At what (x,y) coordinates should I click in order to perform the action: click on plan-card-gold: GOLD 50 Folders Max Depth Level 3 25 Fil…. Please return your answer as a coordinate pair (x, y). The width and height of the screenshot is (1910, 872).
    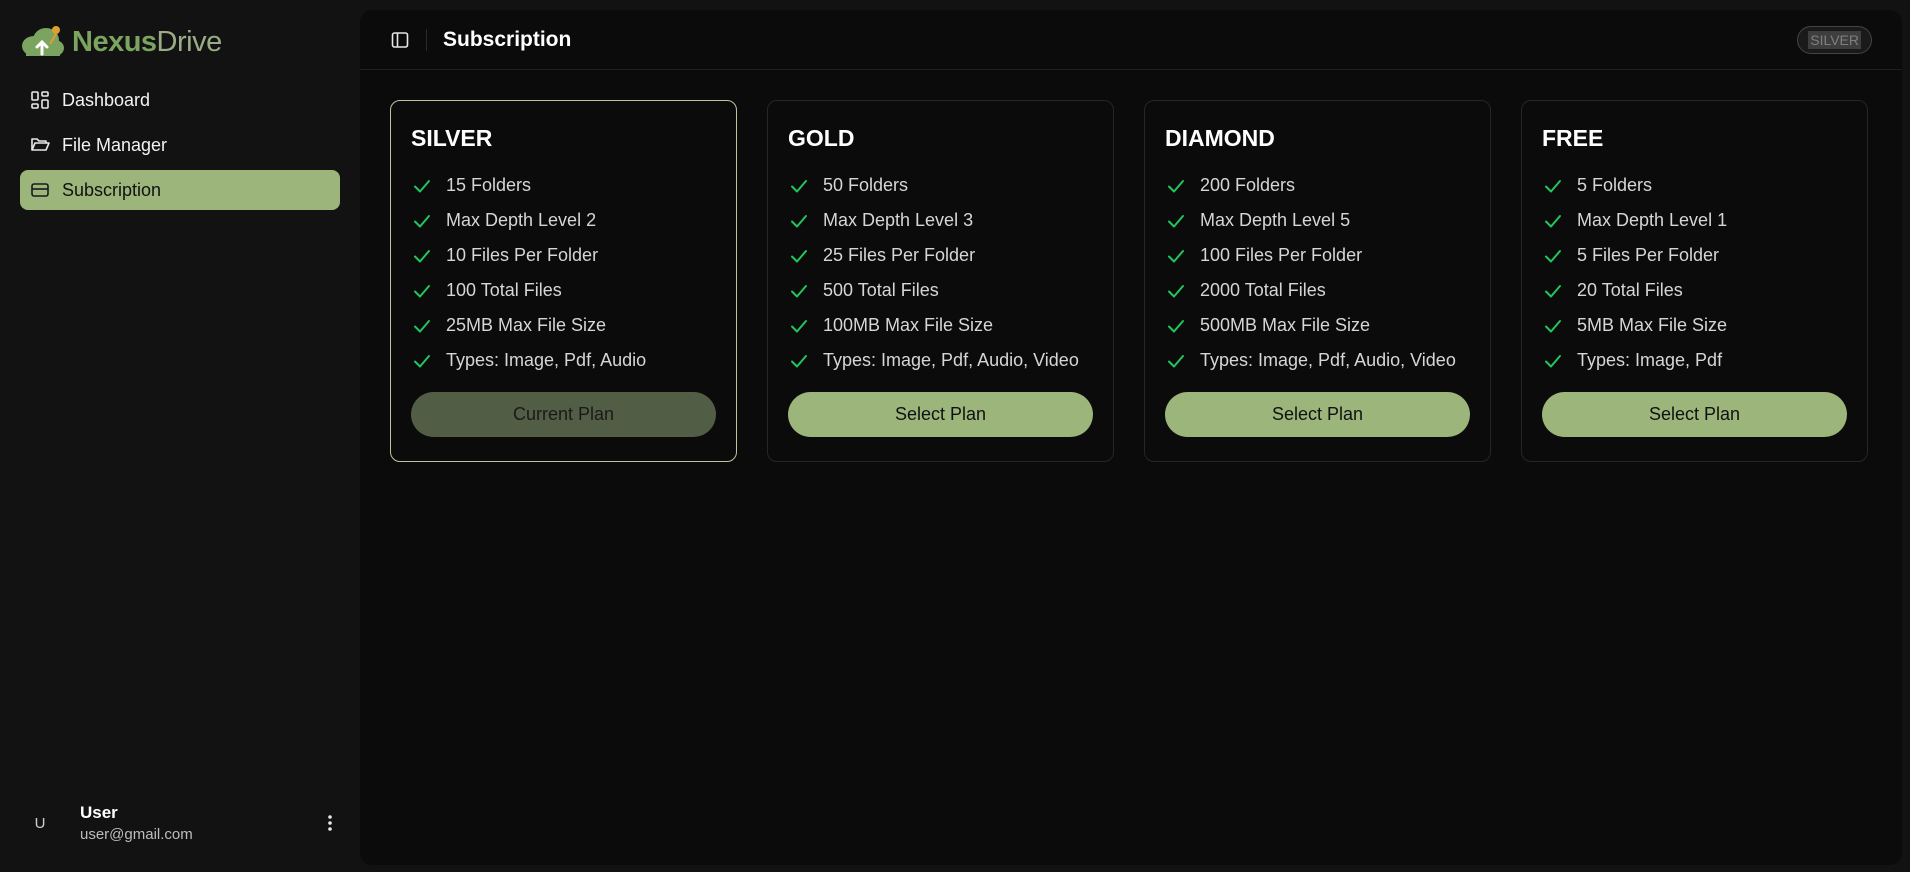
    Looking at the image, I should click on (940, 281).